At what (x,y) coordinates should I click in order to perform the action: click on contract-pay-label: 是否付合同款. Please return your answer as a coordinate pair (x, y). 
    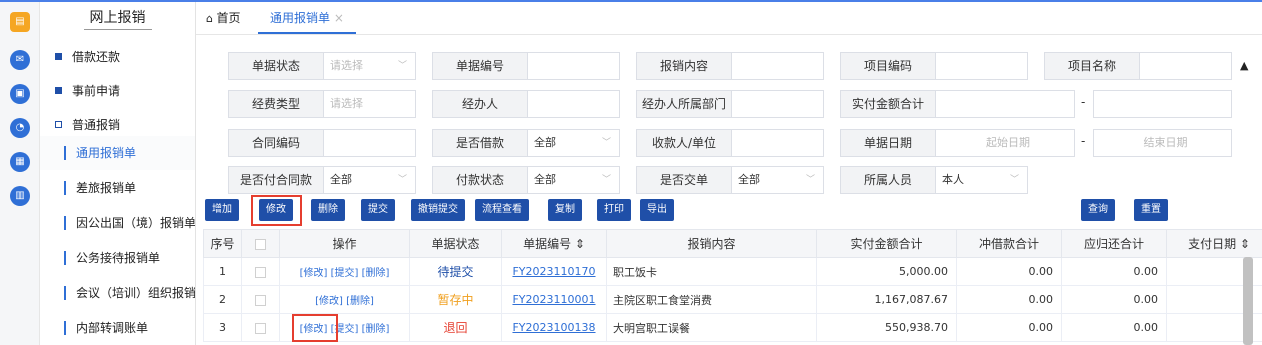
    Looking at the image, I should click on (276, 180).